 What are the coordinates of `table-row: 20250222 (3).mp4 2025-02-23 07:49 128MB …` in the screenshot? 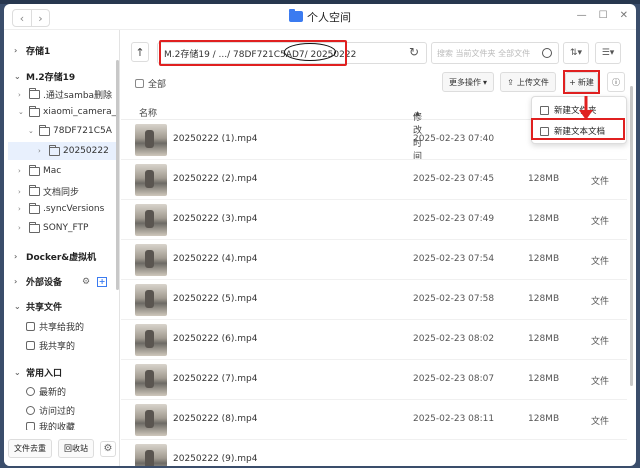 It's located at (374, 220).